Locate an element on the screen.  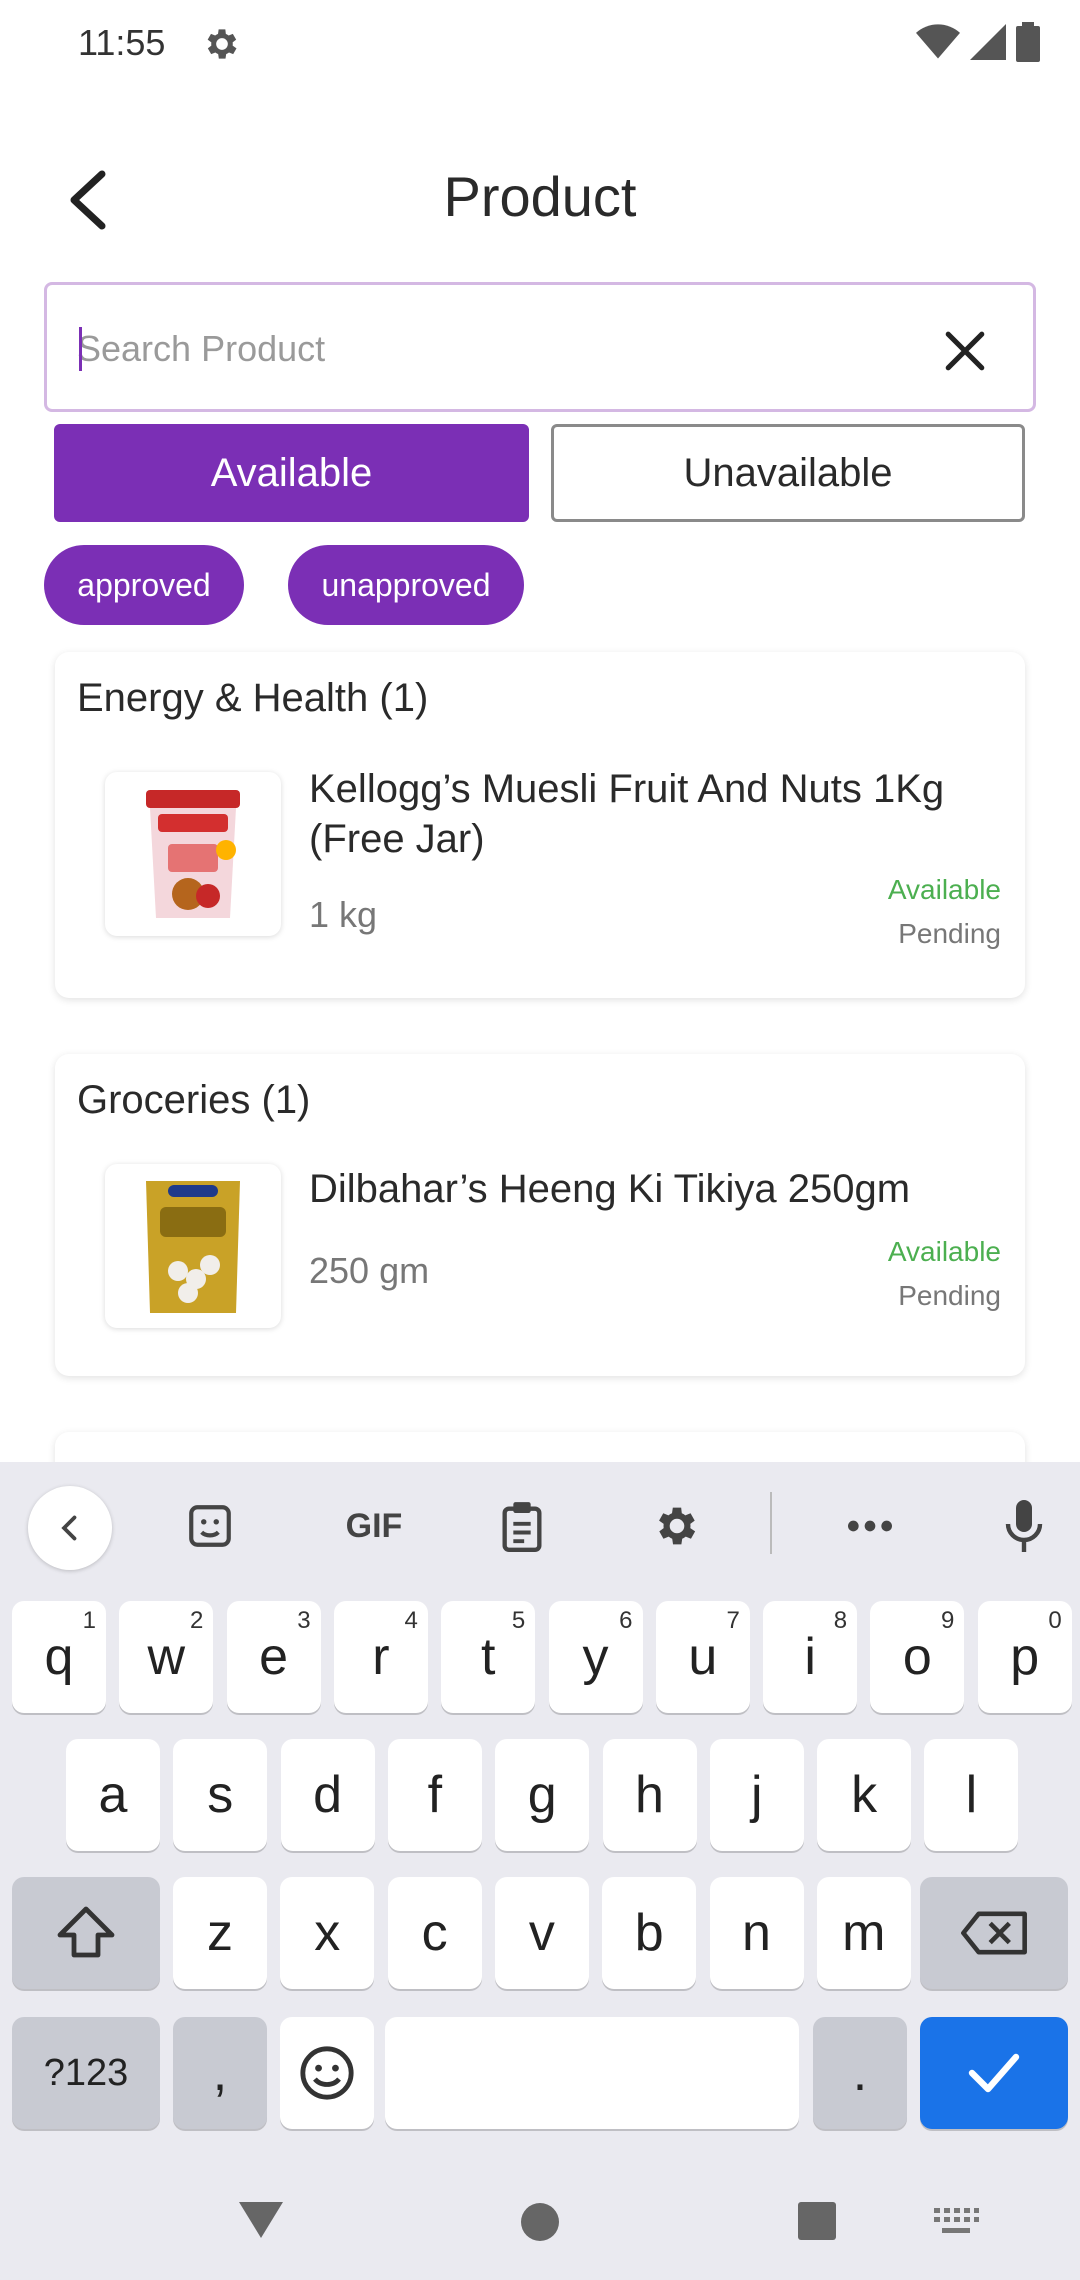
key-label: t is located at coordinates (488, 1657).